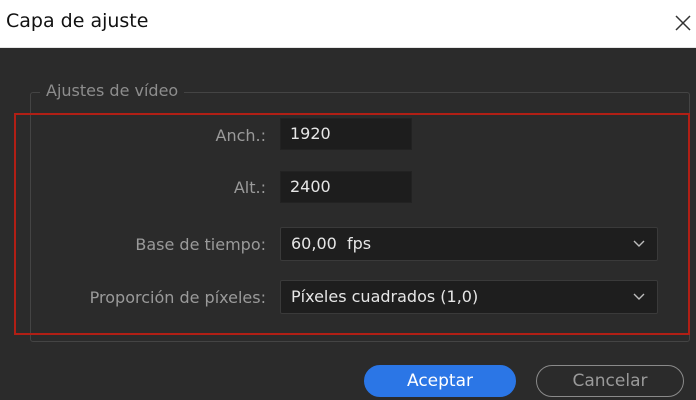 The width and height of the screenshot is (696, 400). I want to click on height-label: Alt.:, so click(249, 187).